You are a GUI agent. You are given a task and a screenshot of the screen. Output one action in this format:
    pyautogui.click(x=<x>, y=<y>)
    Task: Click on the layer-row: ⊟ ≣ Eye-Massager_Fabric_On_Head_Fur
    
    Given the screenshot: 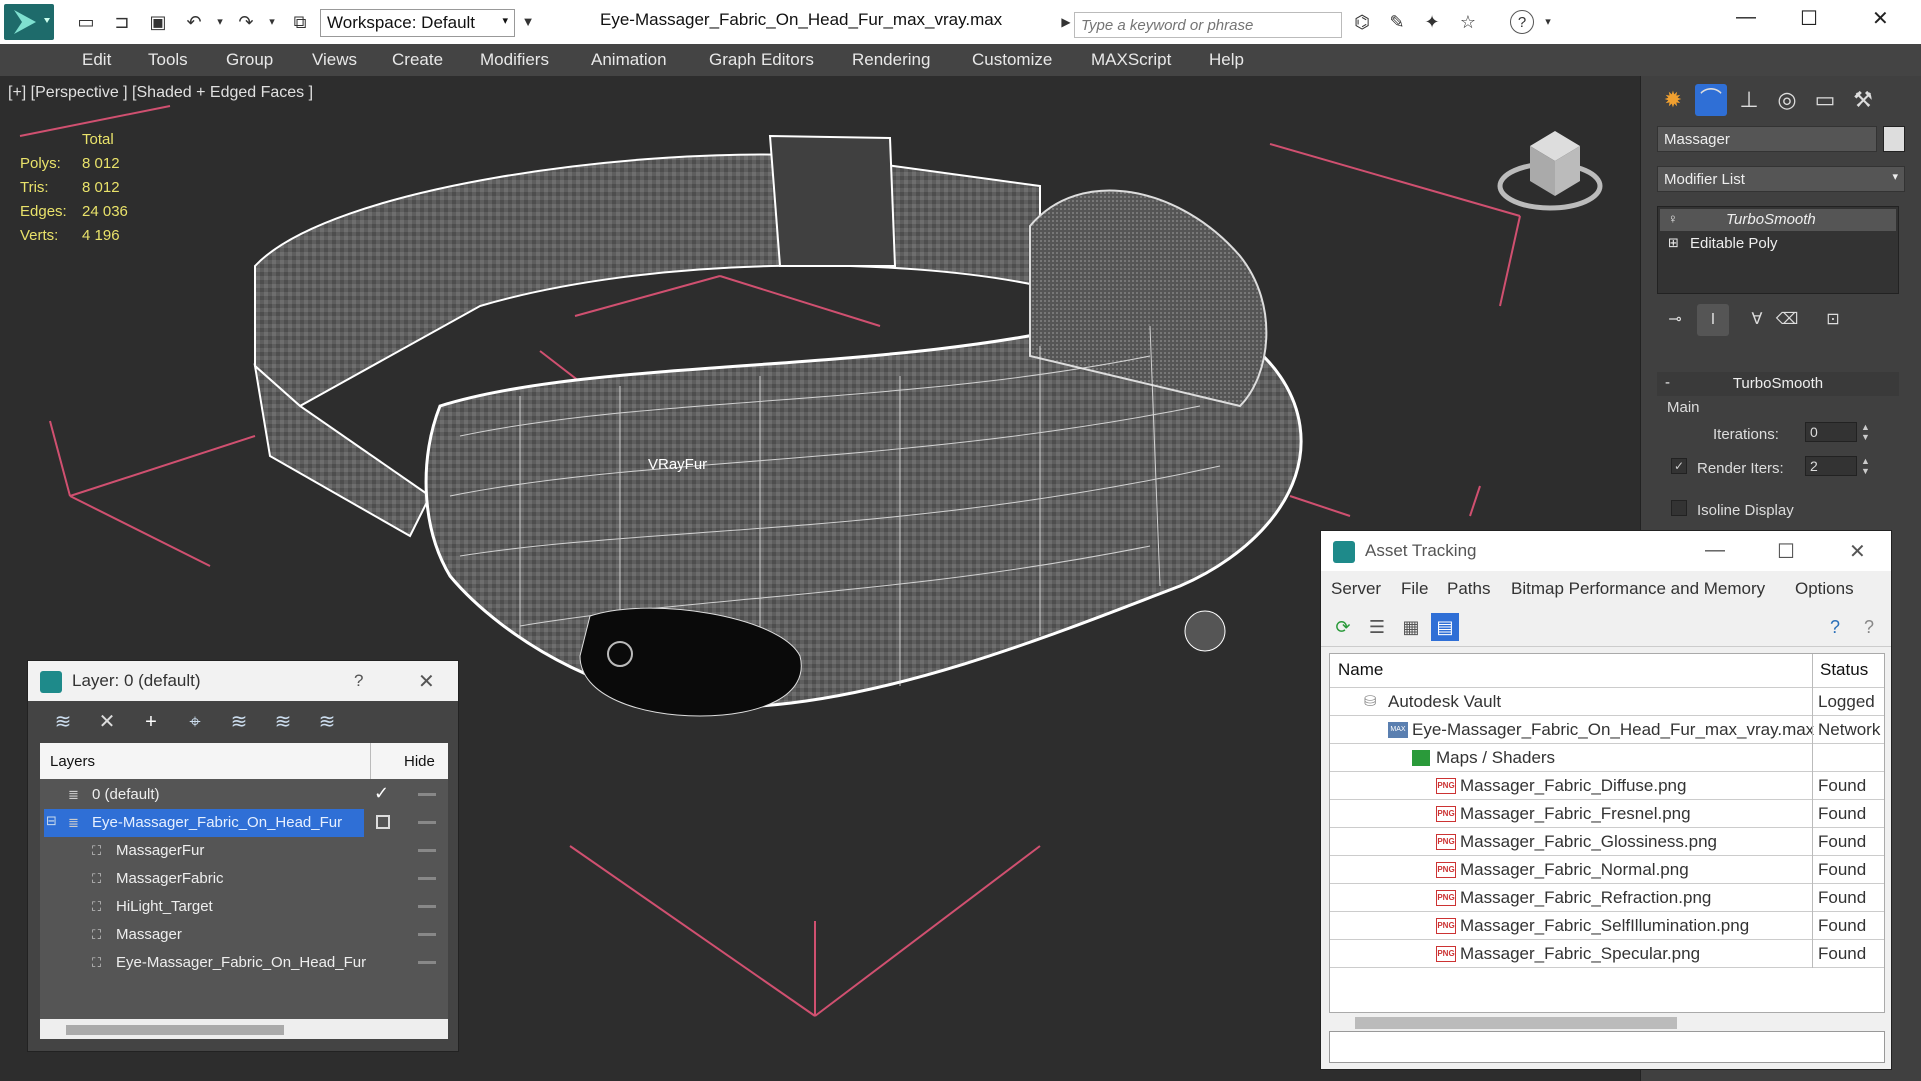 What is the action you would take?
    pyautogui.click(x=244, y=823)
    